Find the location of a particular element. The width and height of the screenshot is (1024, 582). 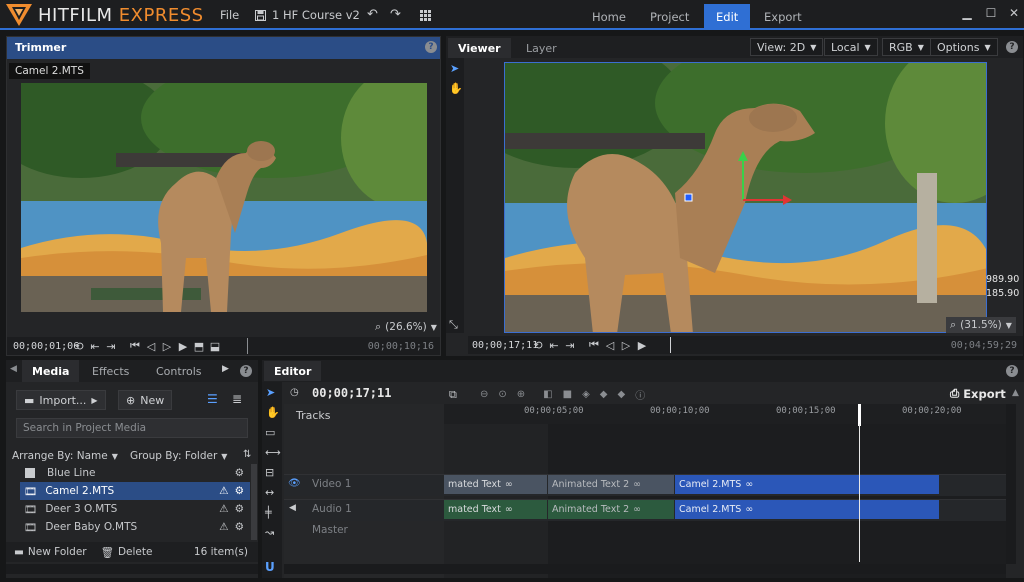

view-mode-dropdown: View: 2D ▼ is located at coordinates (787, 47).